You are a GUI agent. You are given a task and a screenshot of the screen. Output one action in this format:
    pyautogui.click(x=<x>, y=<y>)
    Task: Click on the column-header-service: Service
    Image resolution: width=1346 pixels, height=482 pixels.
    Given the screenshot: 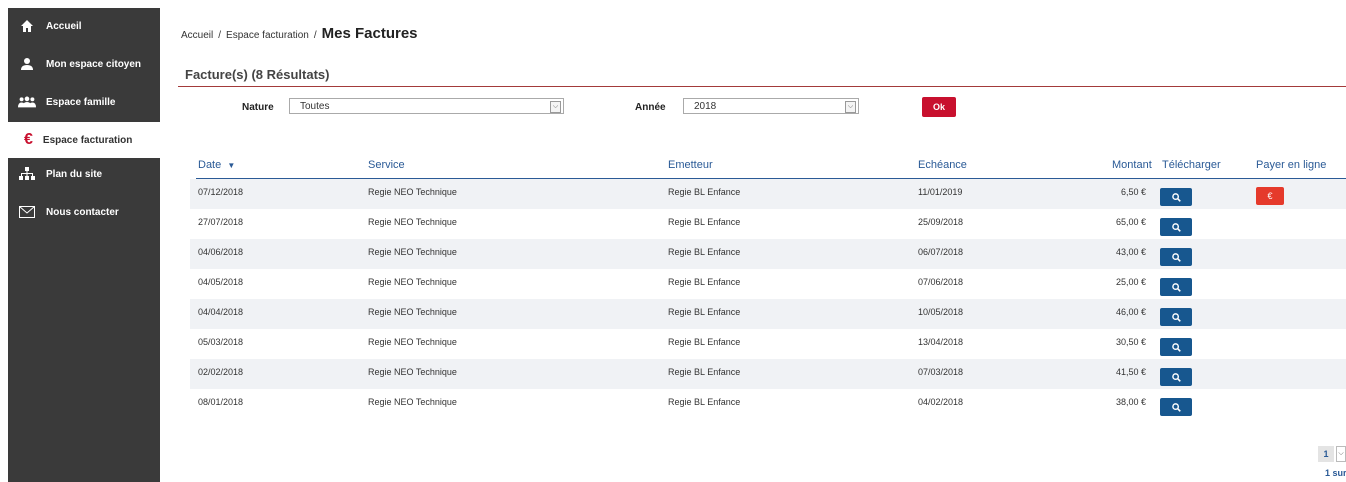 What is the action you would take?
    pyautogui.click(x=386, y=165)
    